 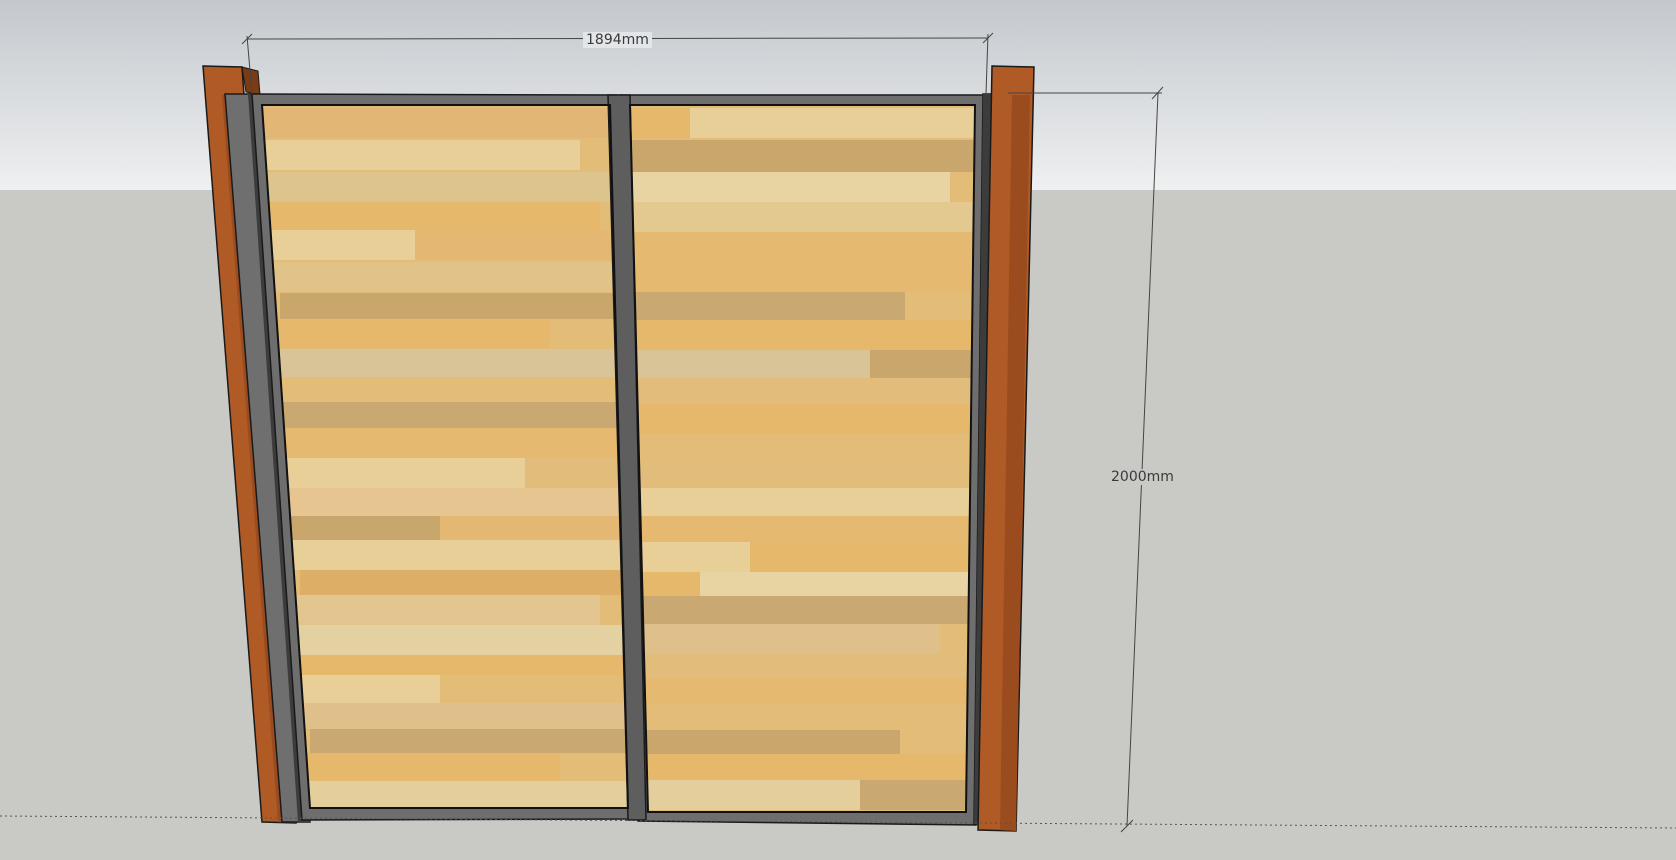 What do you see at coordinates (1142, 477) in the screenshot?
I see `height-dimension-label: 2000mm` at bounding box center [1142, 477].